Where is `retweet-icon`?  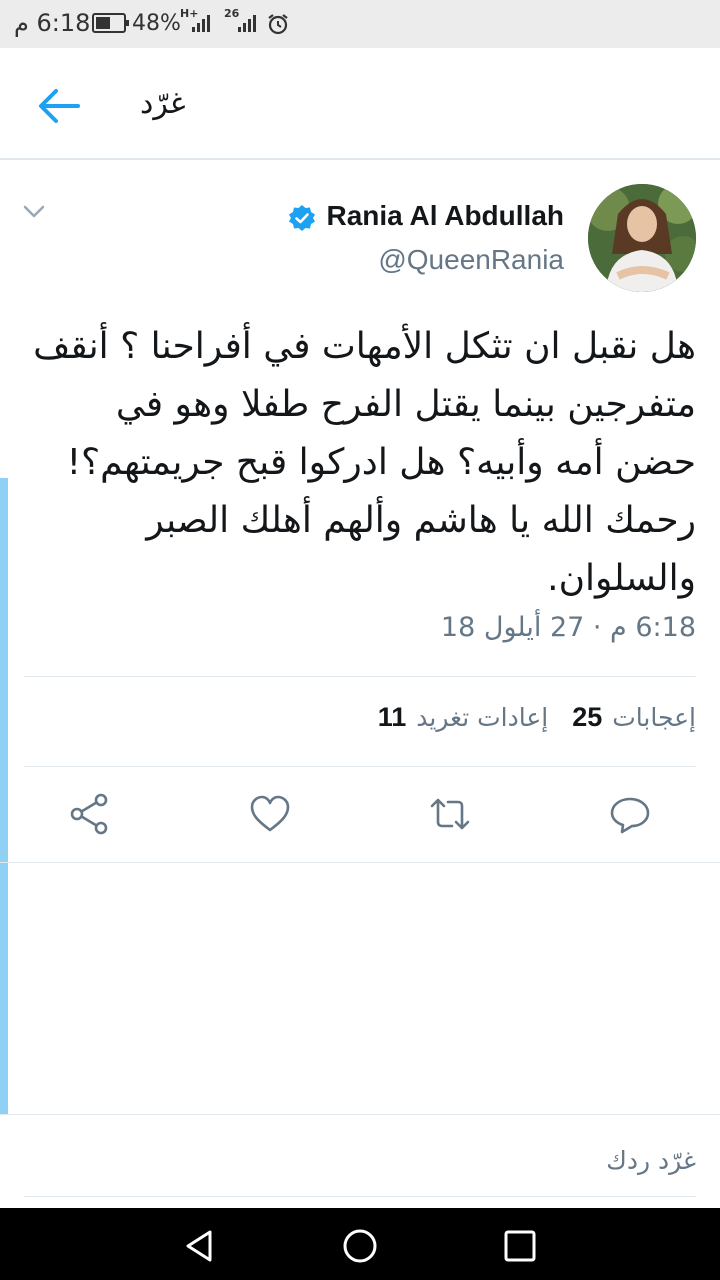
retweet-icon is located at coordinates (450, 814).